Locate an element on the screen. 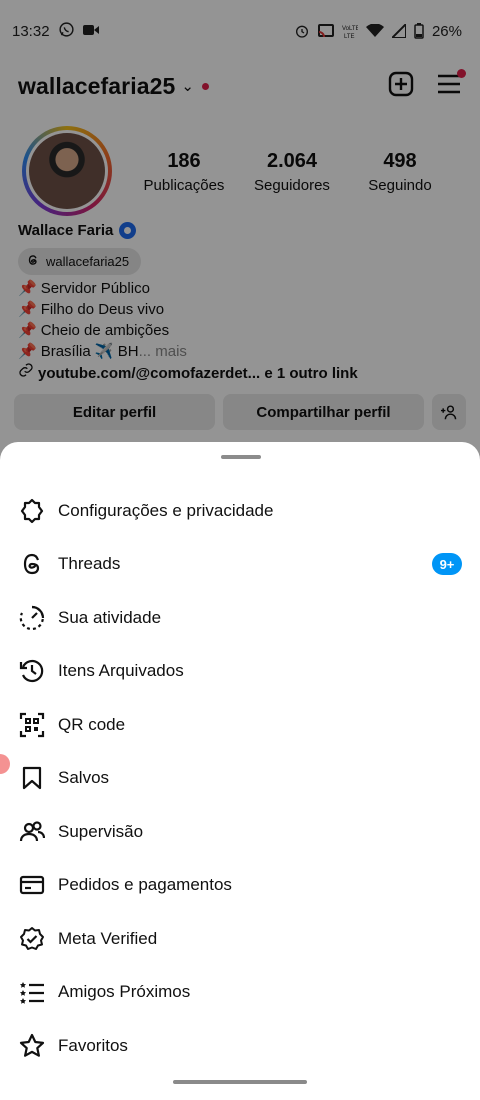 This screenshot has height=1100, width=480. menu-item-label: Itens Arquivados is located at coordinates (121, 671).